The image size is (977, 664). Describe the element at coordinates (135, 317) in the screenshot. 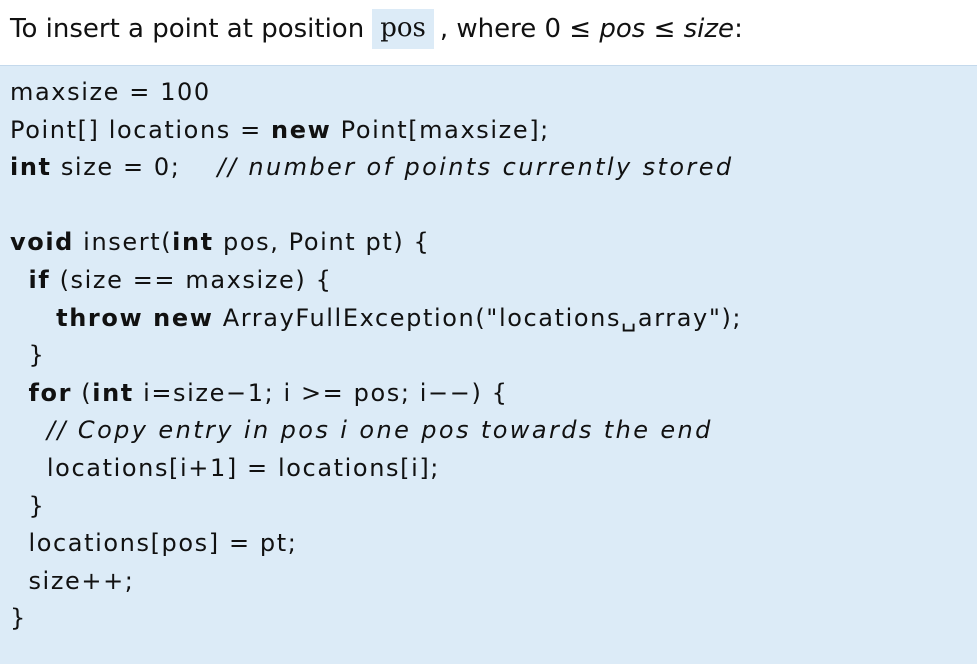

I see `code-keyword: throw new` at that location.